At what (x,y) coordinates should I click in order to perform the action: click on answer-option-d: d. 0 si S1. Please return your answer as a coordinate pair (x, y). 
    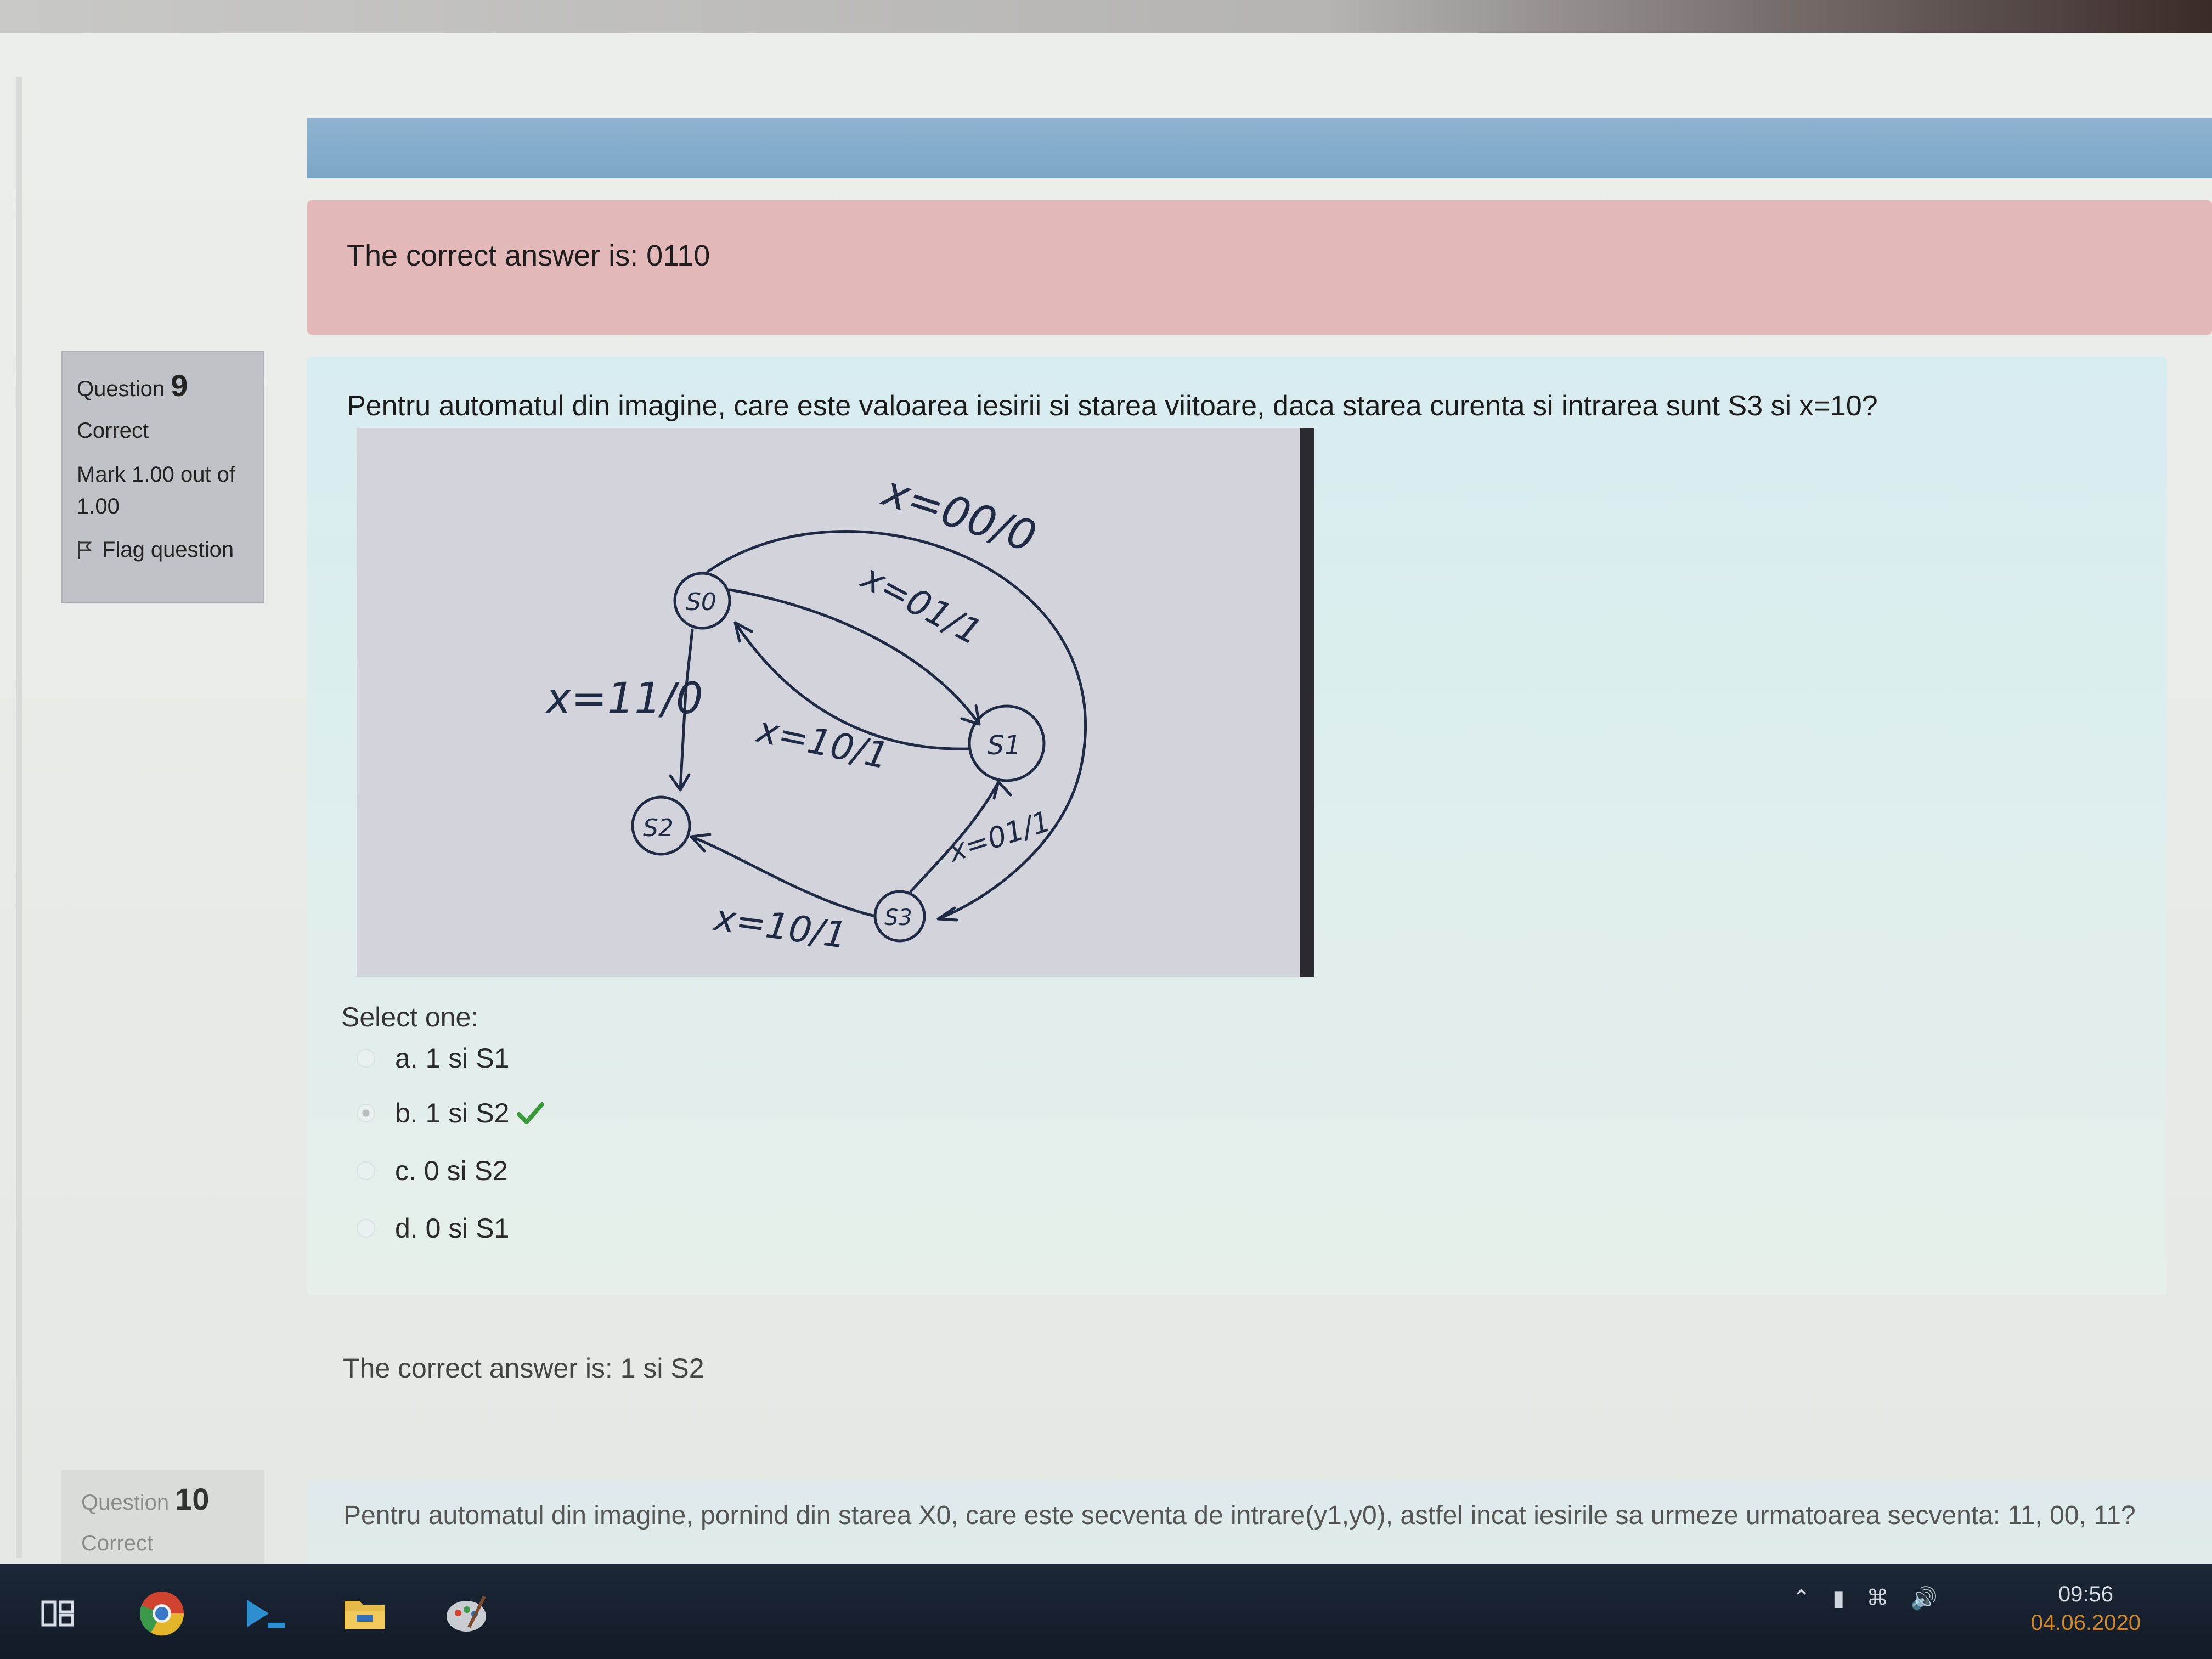
    Looking at the image, I should click on (433, 1228).